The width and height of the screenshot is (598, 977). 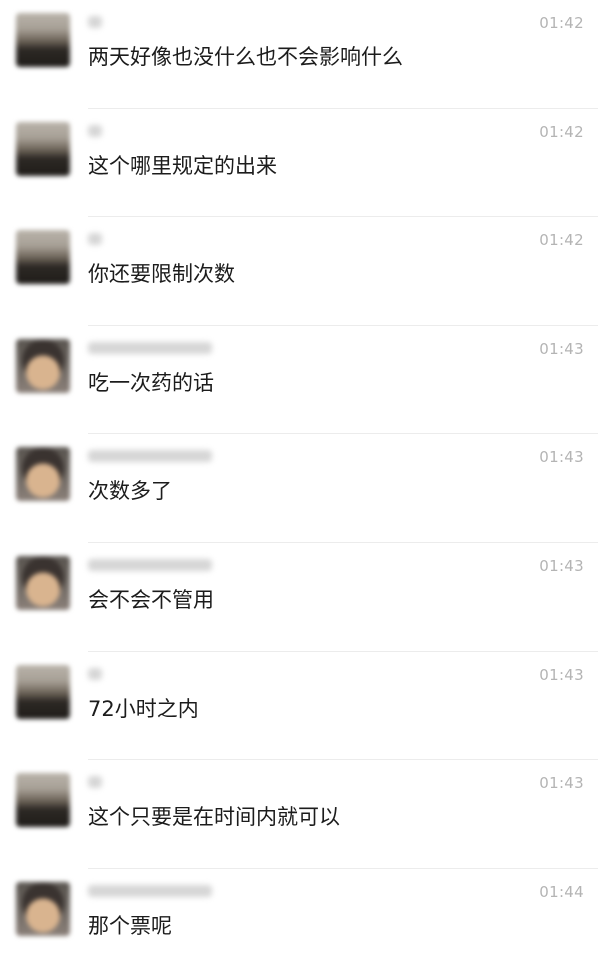 I want to click on message-text: 那个票呢, so click(x=130, y=925).